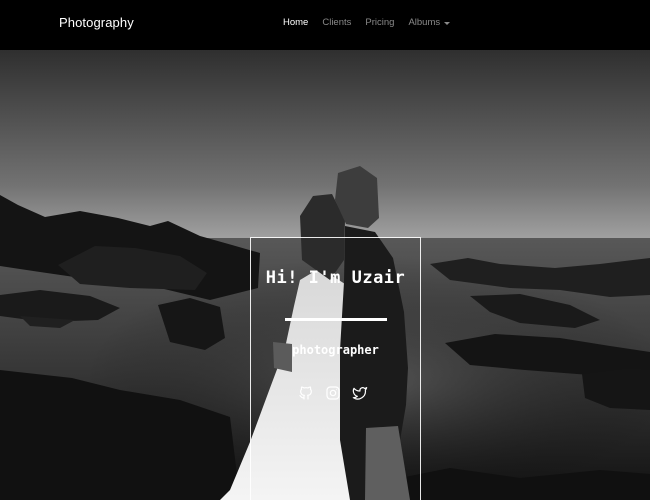  Describe the element at coordinates (379, 22) in the screenshot. I see `nav-link-pricing: Pricing` at that location.